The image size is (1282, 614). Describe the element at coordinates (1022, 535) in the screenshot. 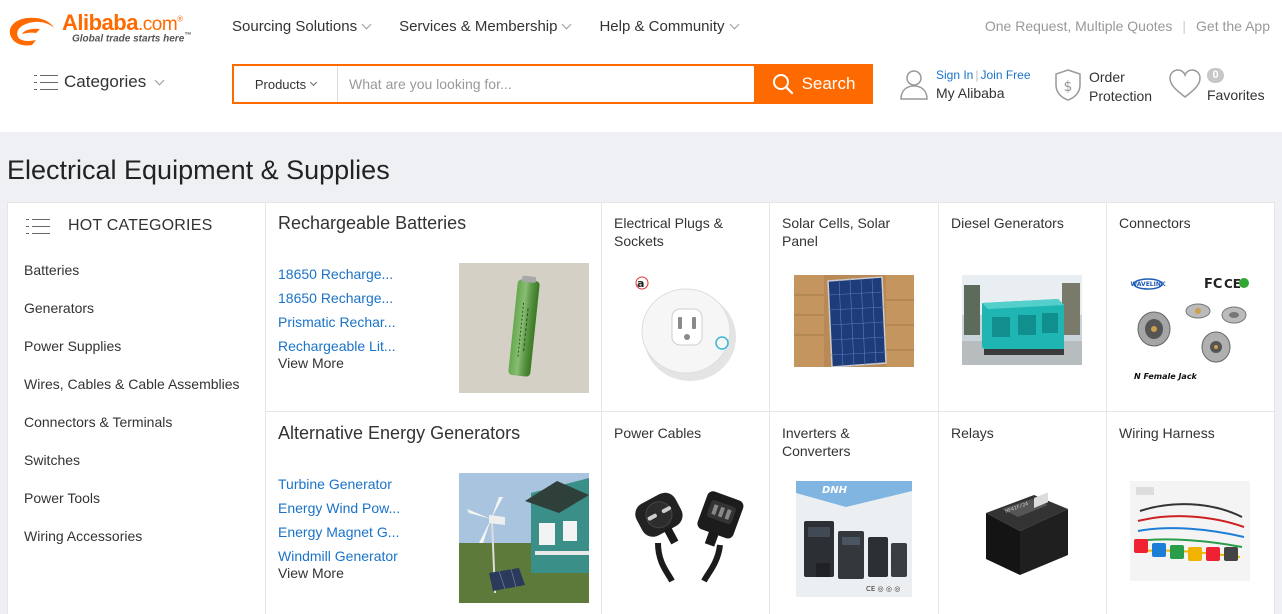

I see `relay-icon: HF41F/24` at that location.